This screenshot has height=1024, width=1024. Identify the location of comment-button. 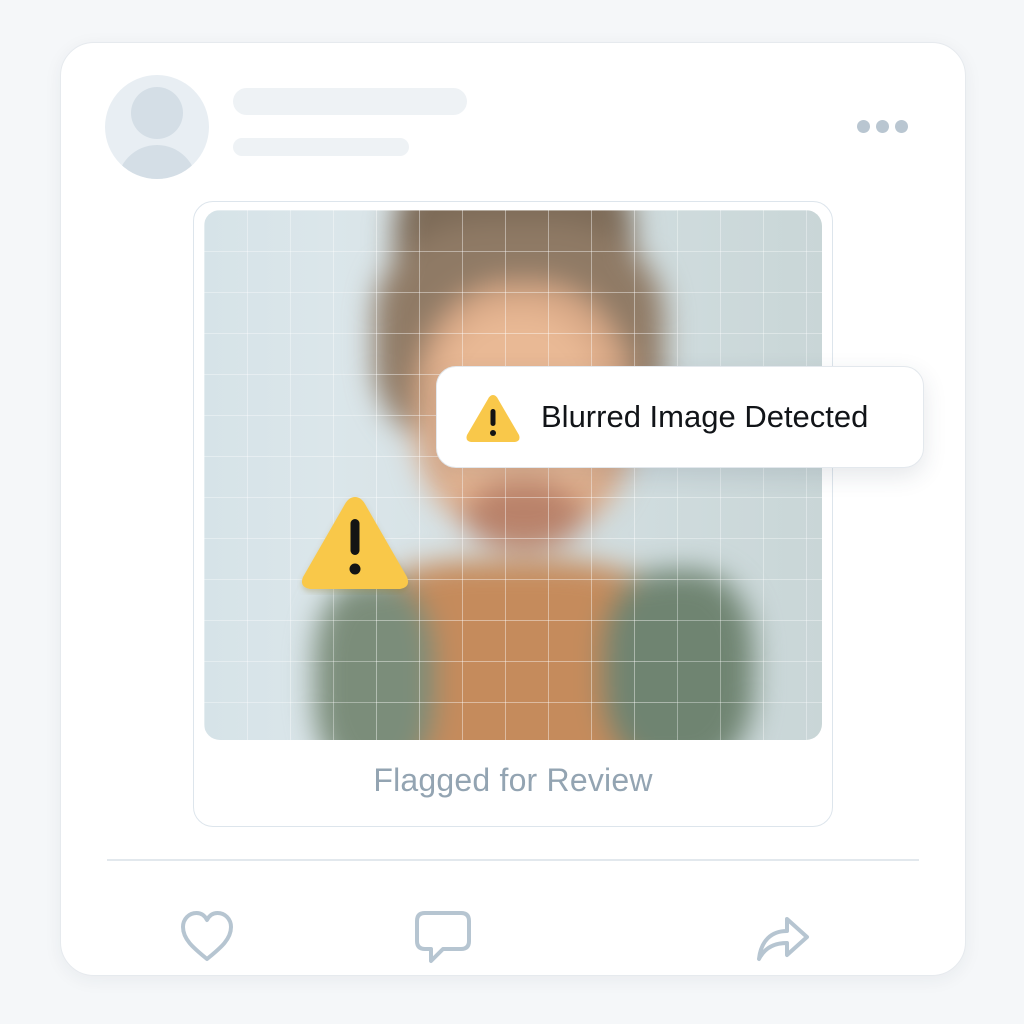
(443, 937).